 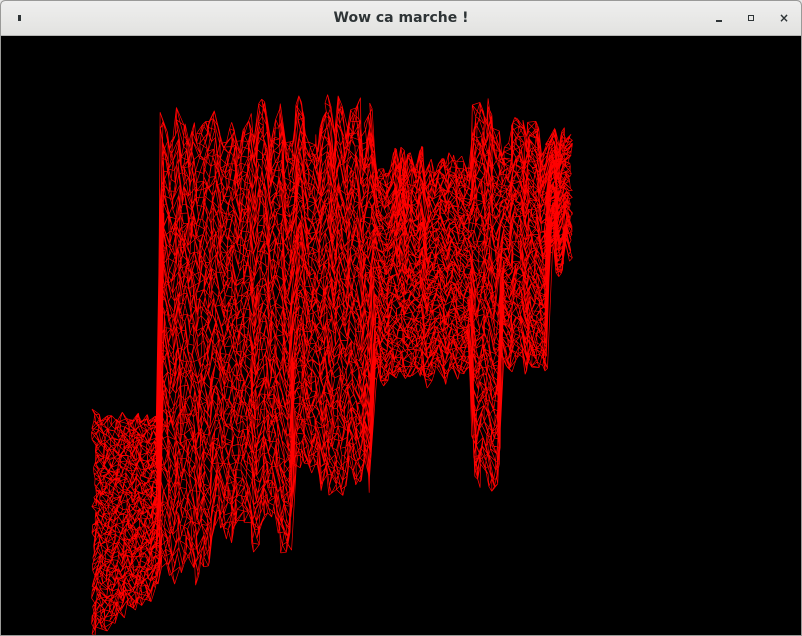 I want to click on minimize-icon, so click(x=719, y=20).